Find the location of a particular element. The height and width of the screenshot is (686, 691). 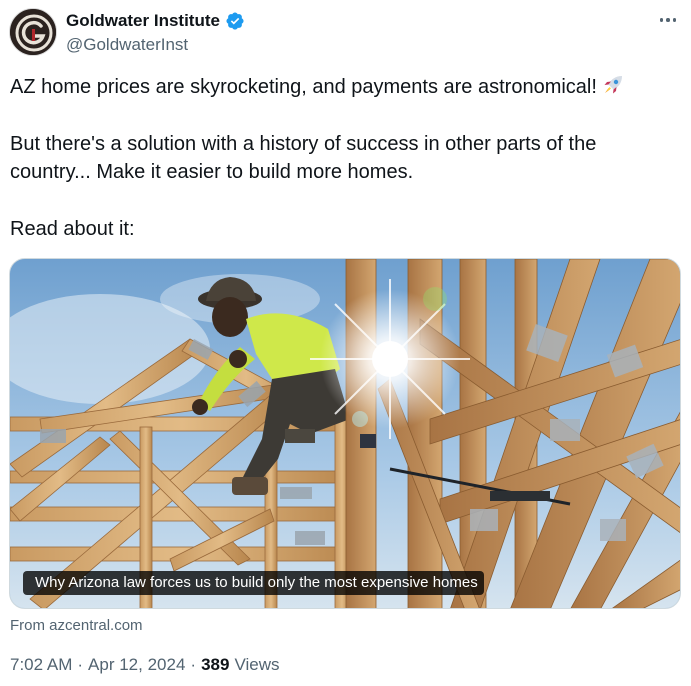

author-avatar is located at coordinates (33, 32).